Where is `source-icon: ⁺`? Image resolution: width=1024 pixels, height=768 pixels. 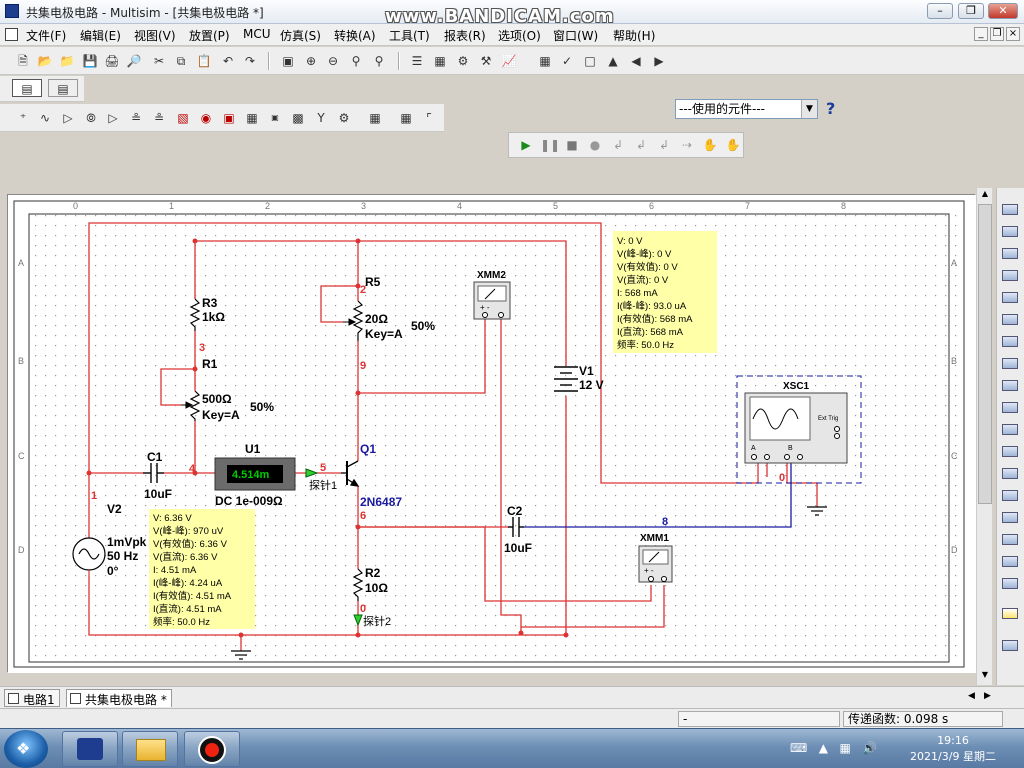 source-icon: ⁺ is located at coordinates (23, 118).